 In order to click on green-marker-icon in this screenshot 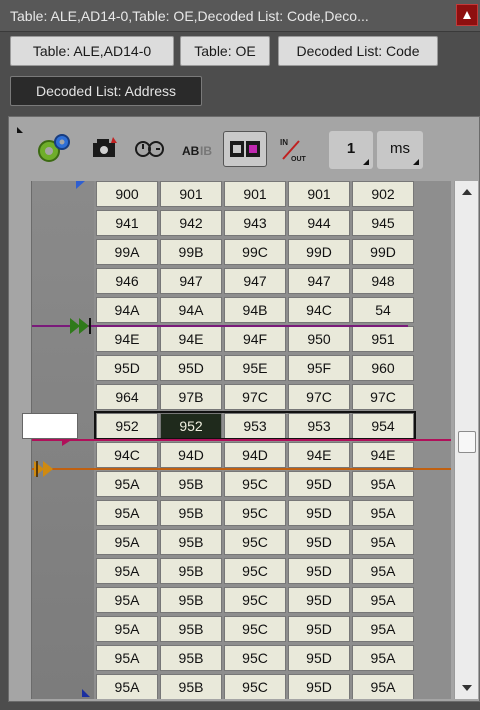, I will do `click(82, 326)`.